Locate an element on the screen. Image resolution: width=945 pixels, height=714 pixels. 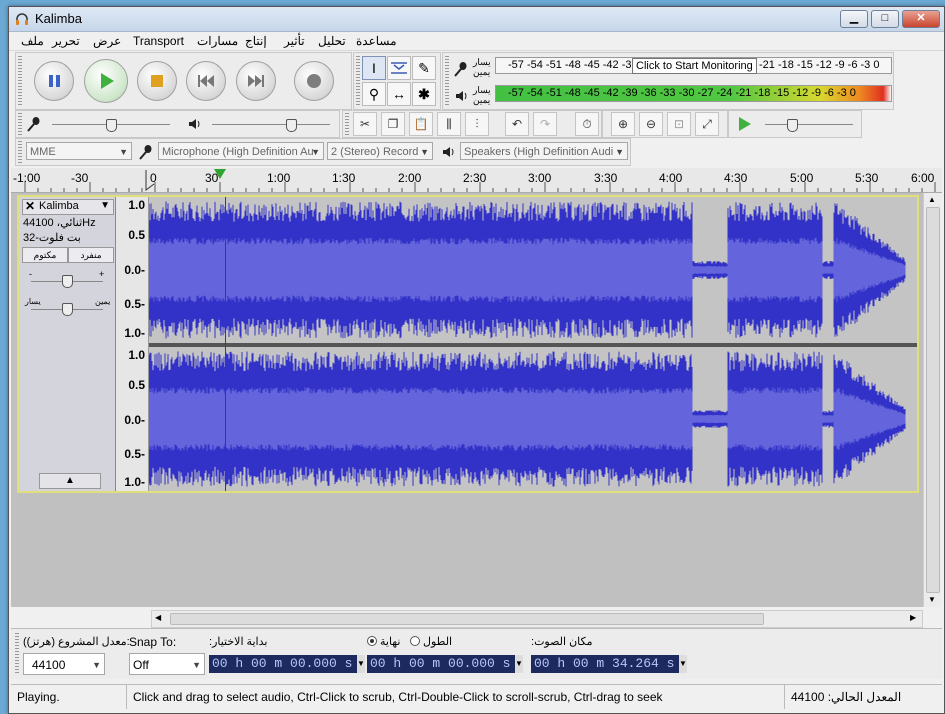
playhead-start-marker is located at coordinates (151, 180).